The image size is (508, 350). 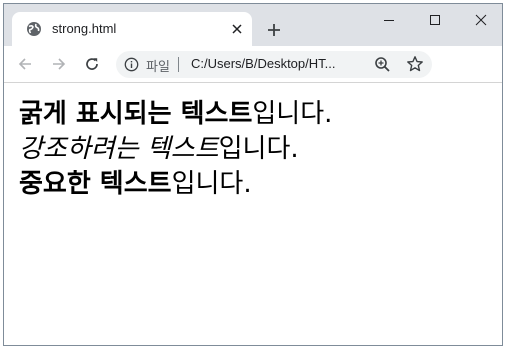 What do you see at coordinates (92, 64) in the screenshot?
I see `reload-icon` at bounding box center [92, 64].